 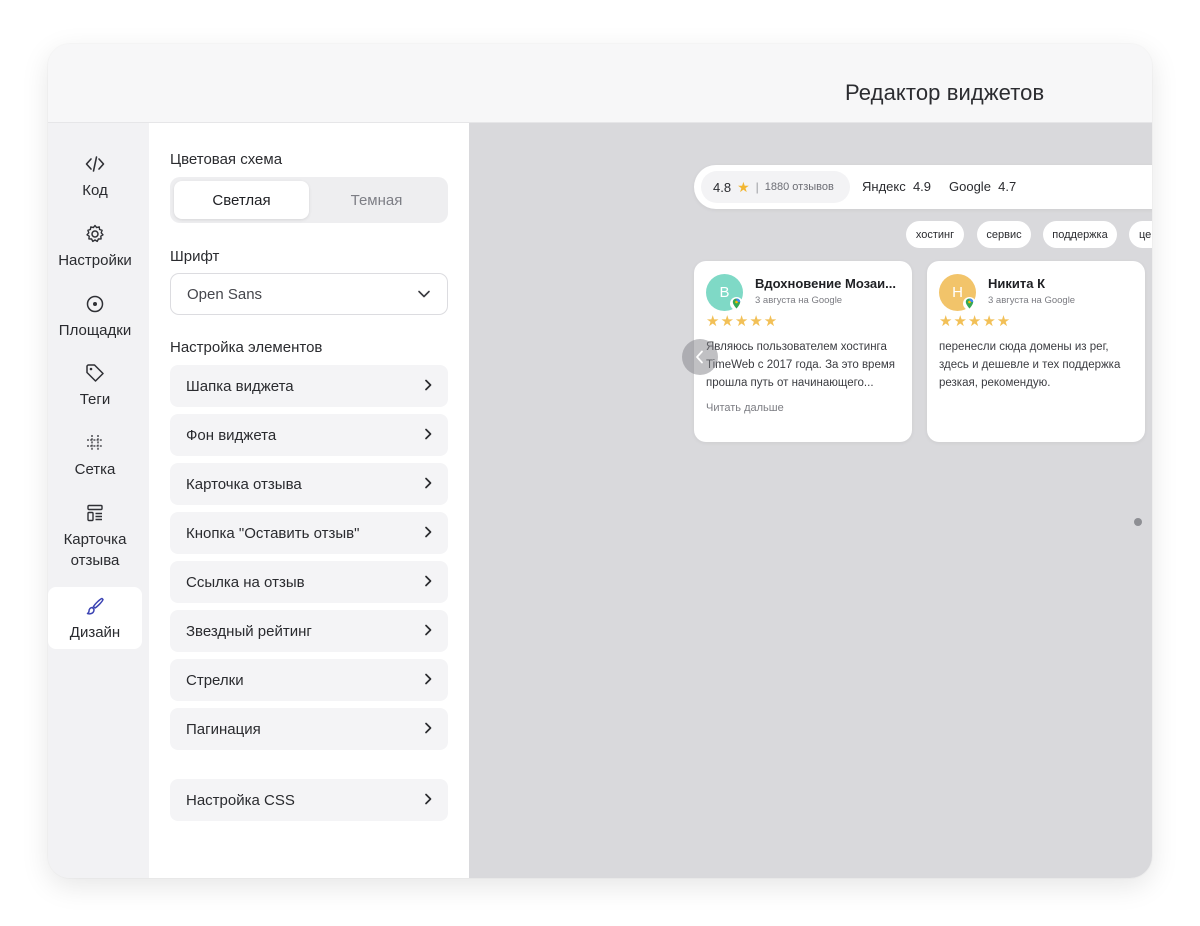 What do you see at coordinates (231, 435) in the screenshot?
I see `accordion-label: Фон виджета` at bounding box center [231, 435].